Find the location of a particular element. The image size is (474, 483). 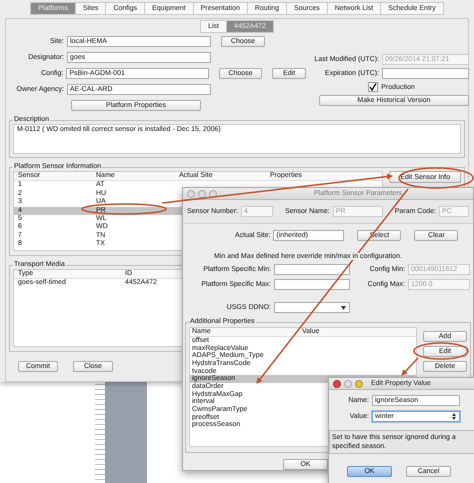

dropdown is located at coordinates (312, 307).